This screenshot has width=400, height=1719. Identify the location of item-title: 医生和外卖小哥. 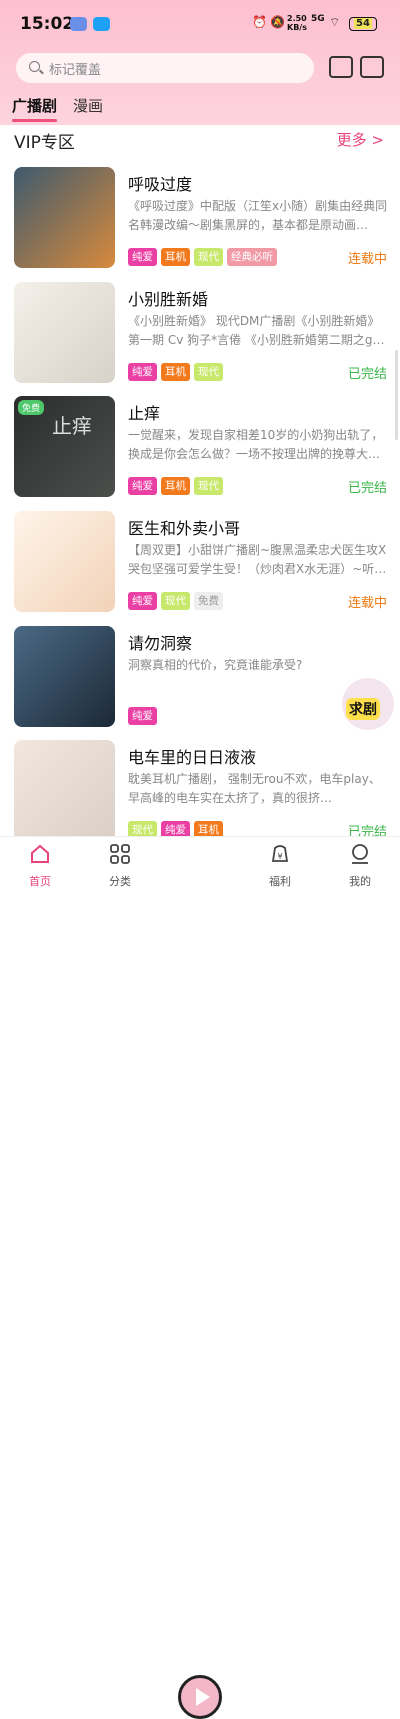
(184, 528).